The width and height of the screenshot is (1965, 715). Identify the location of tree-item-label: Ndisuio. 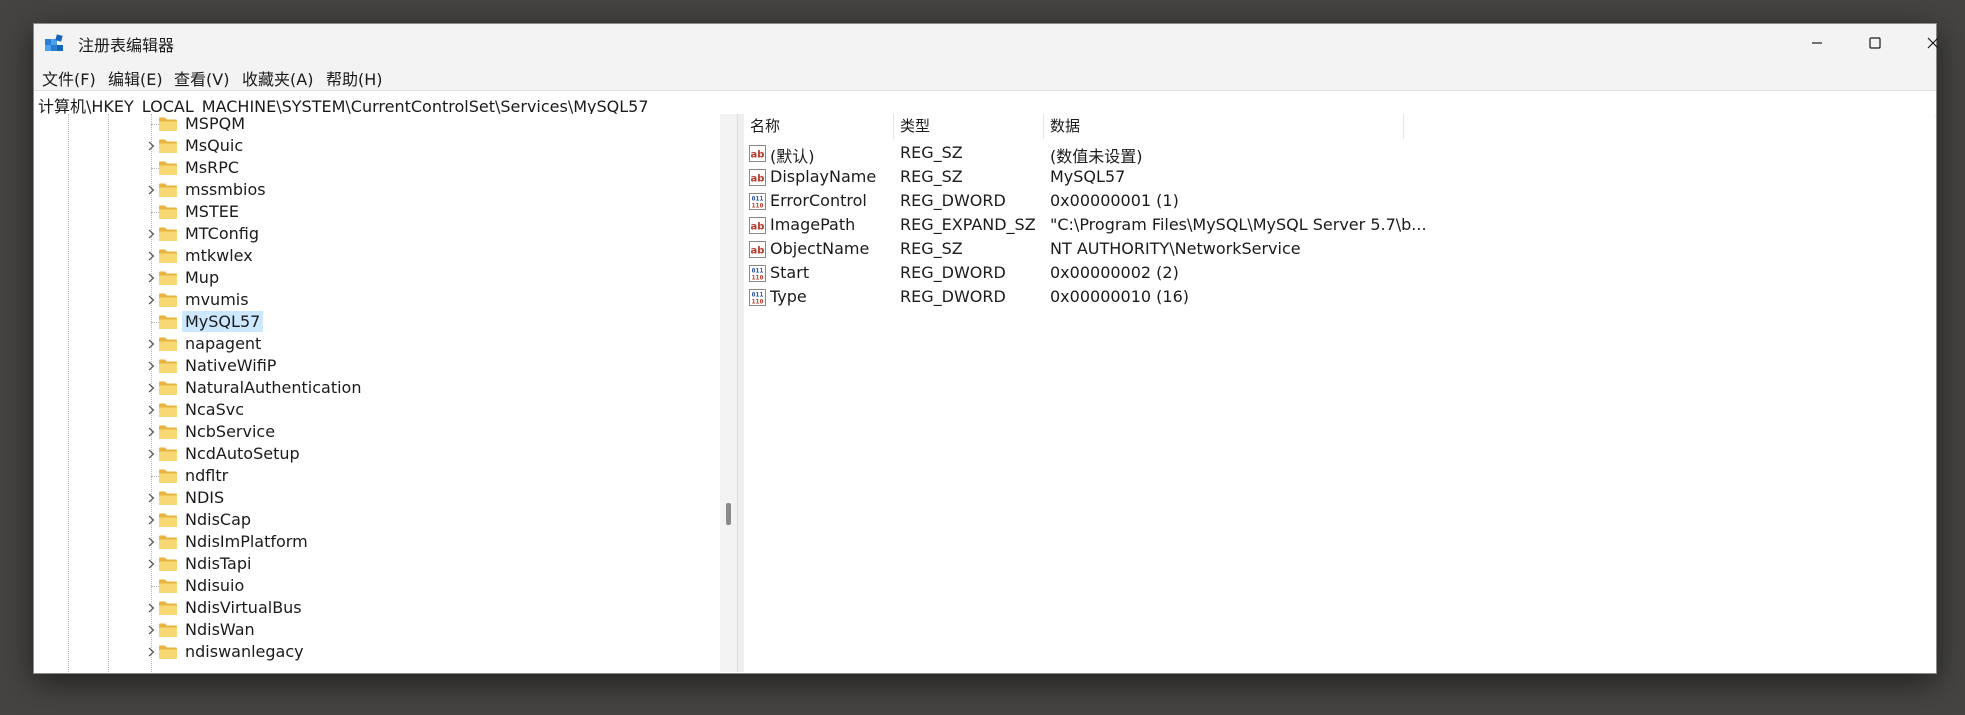
(214, 585).